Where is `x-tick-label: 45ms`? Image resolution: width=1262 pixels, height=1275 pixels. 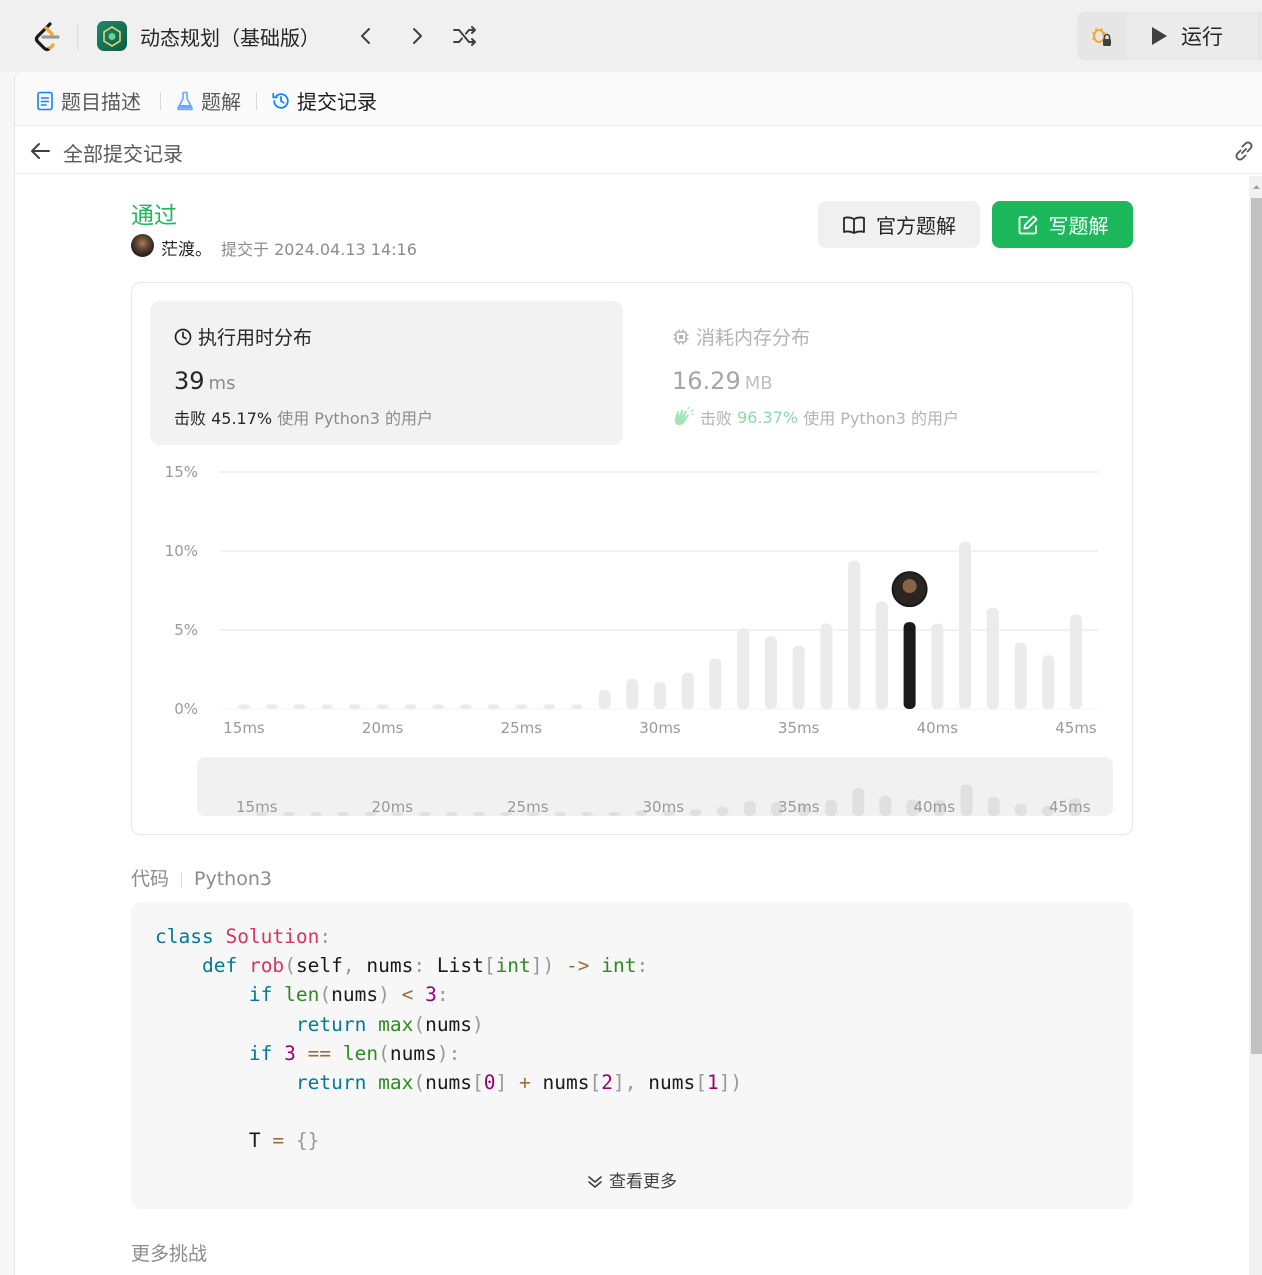 x-tick-label: 45ms is located at coordinates (1076, 728).